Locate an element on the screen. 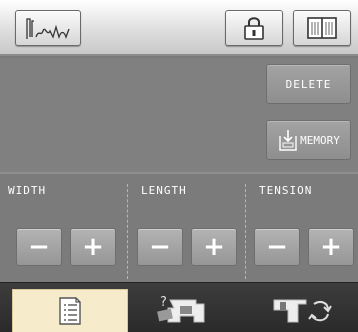 This screenshot has height=332, width=358. lock-button is located at coordinates (254, 28).